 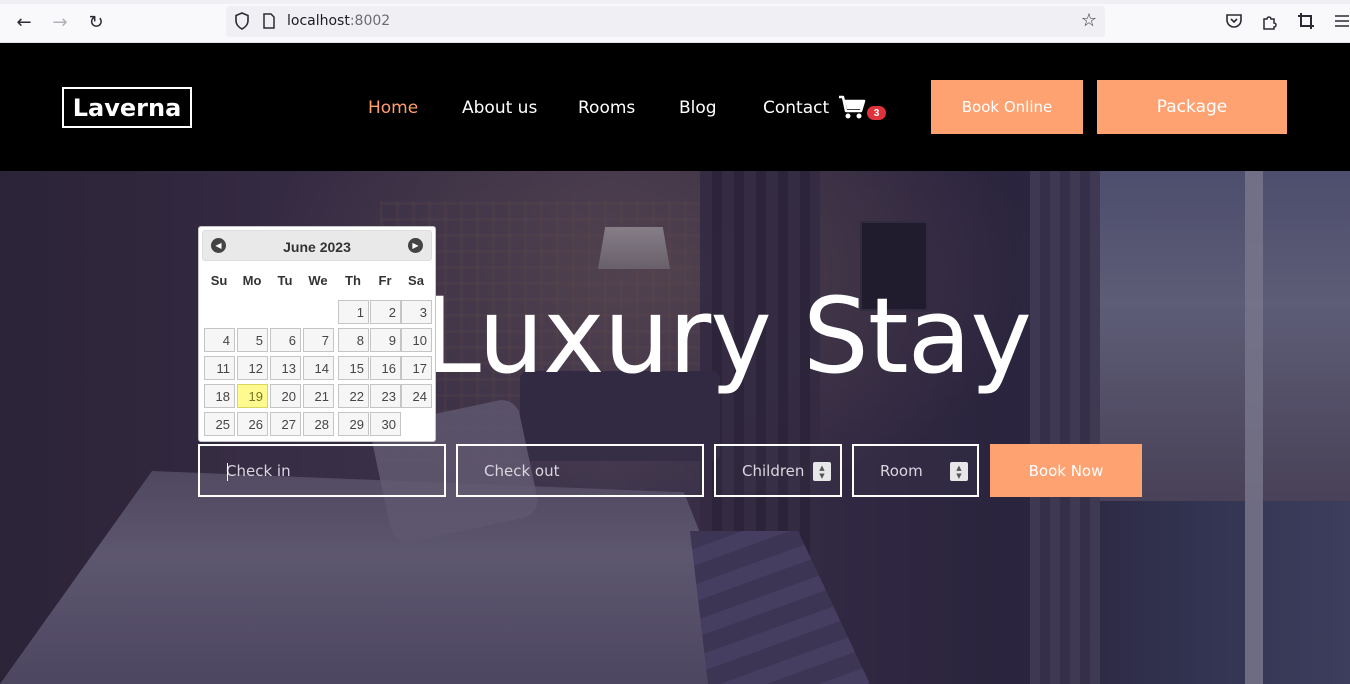 I want to click on browser-toolbar: ← → ↻ localhost:8002 ☆, so click(x=675, y=21).